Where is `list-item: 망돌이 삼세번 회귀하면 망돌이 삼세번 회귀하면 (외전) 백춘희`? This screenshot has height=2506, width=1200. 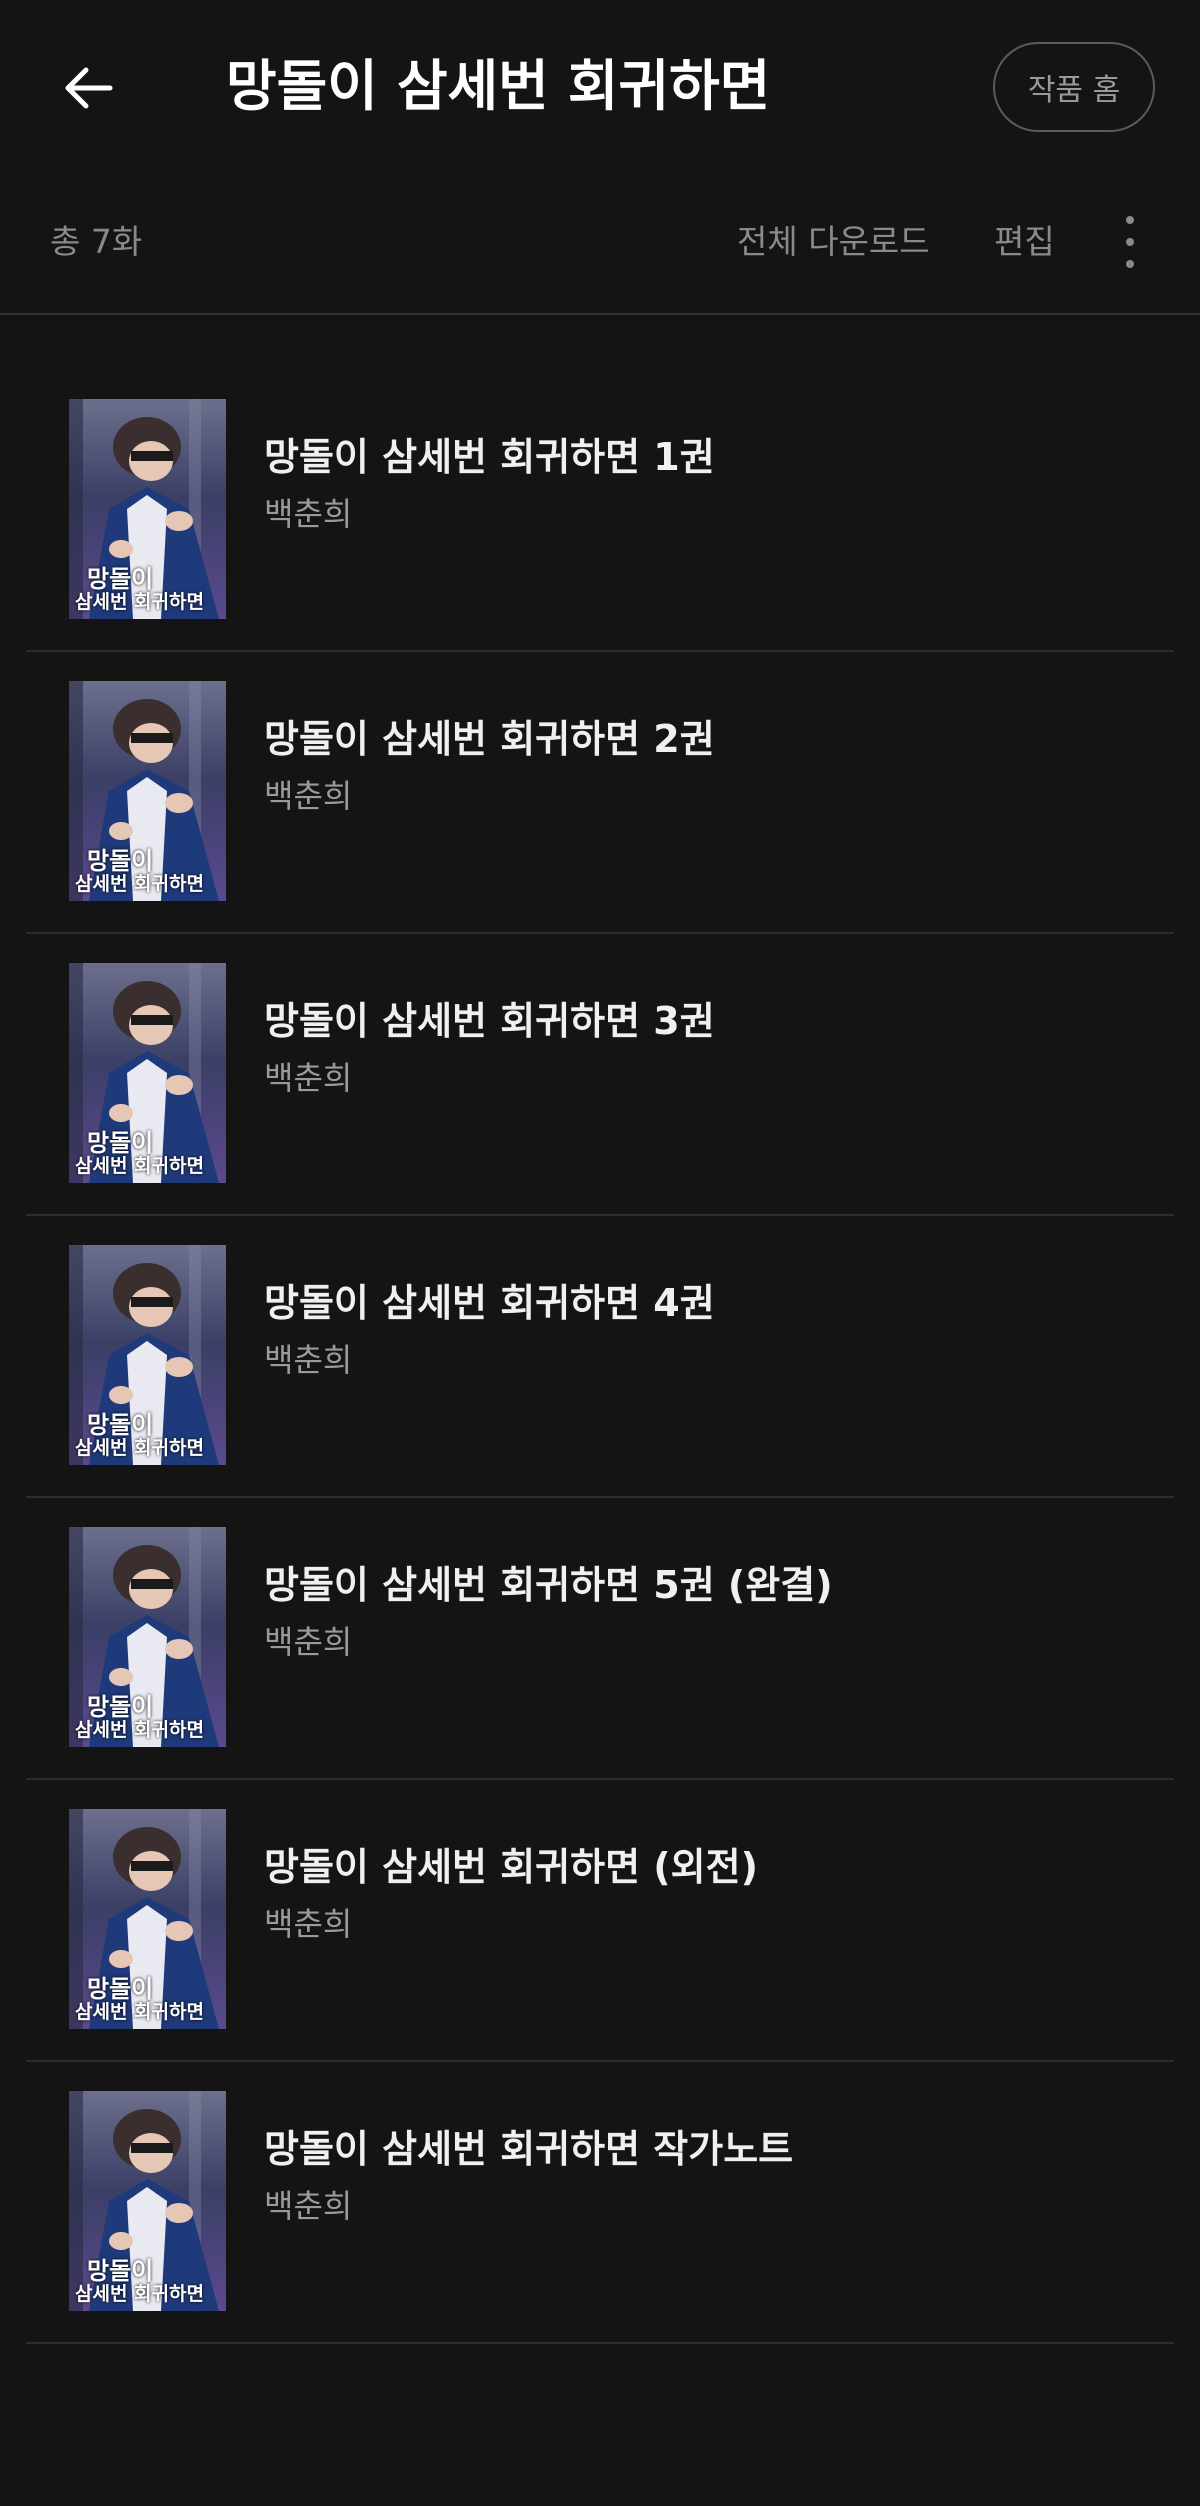 list-item: 망돌이 삼세번 회귀하면 망돌이 삼세번 회귀하면 (외전) 백춘희 is located at coordinates (600, 1921).